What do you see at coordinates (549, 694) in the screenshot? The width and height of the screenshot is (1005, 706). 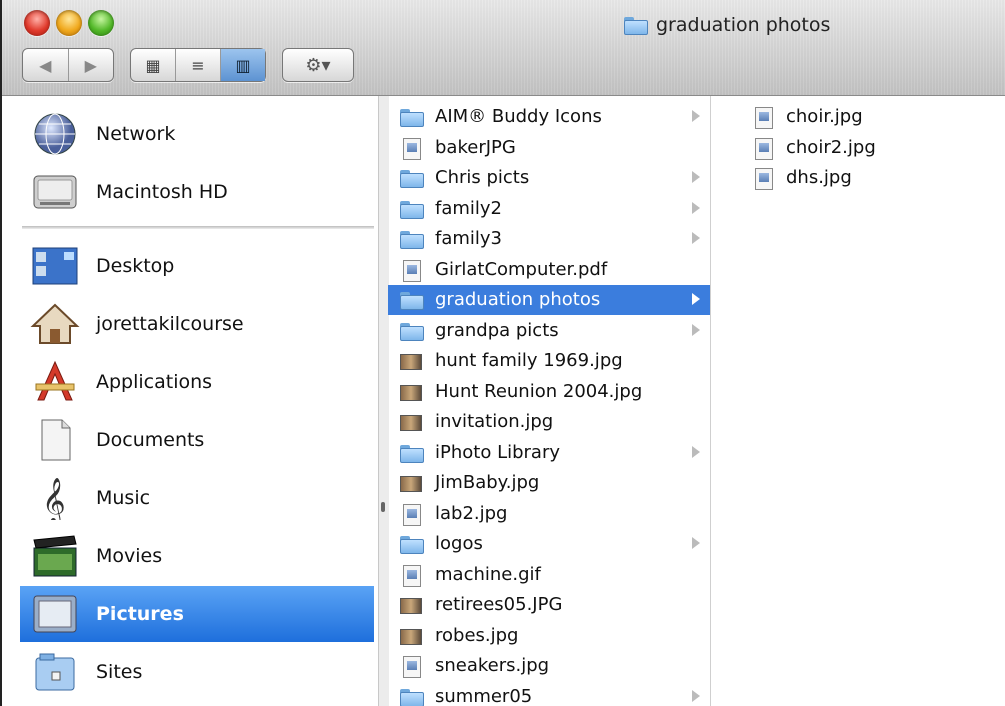 I see `file-list-item: summer05` at bounding box center [549, 694].